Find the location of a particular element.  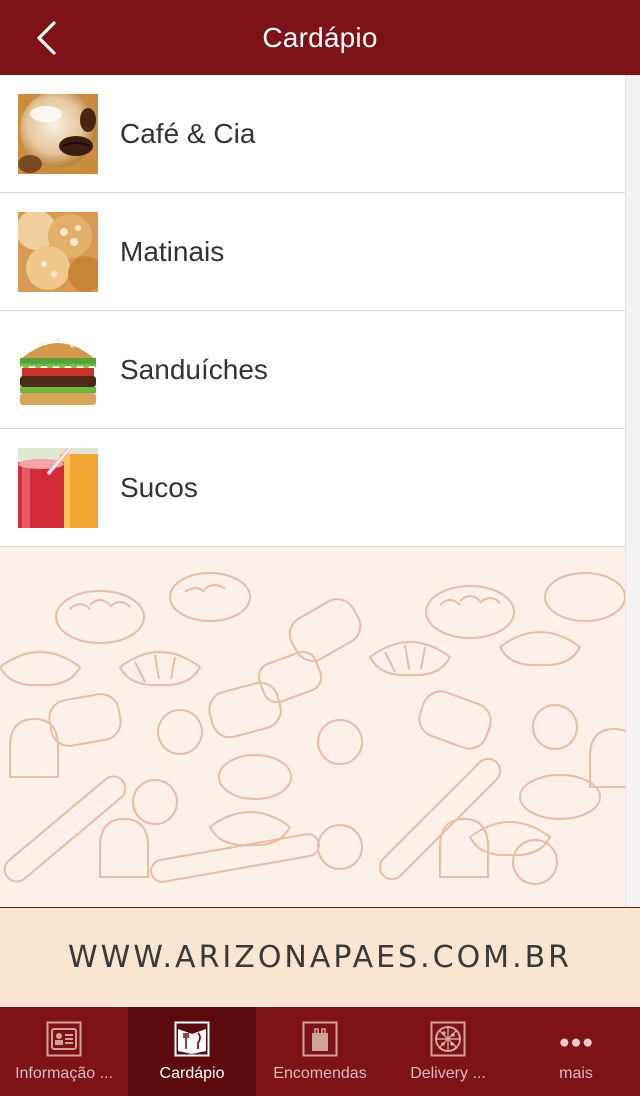

tab-cardapio: Cardápio is located at coordinates (192, 1051).